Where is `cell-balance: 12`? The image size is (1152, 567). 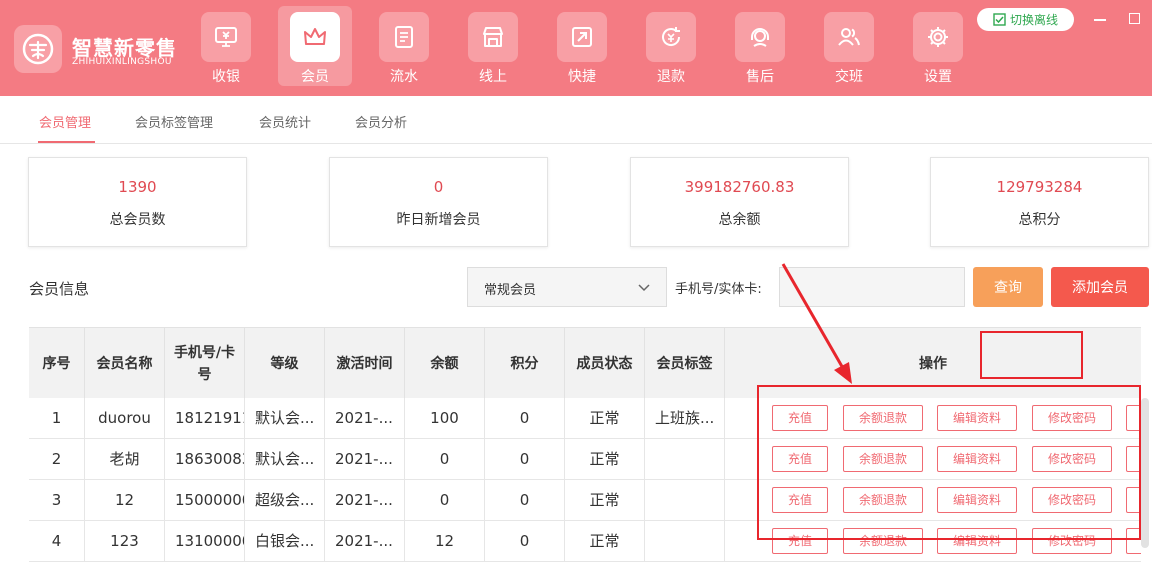 cell-balance: 12 is located at coordinates (445, 541).